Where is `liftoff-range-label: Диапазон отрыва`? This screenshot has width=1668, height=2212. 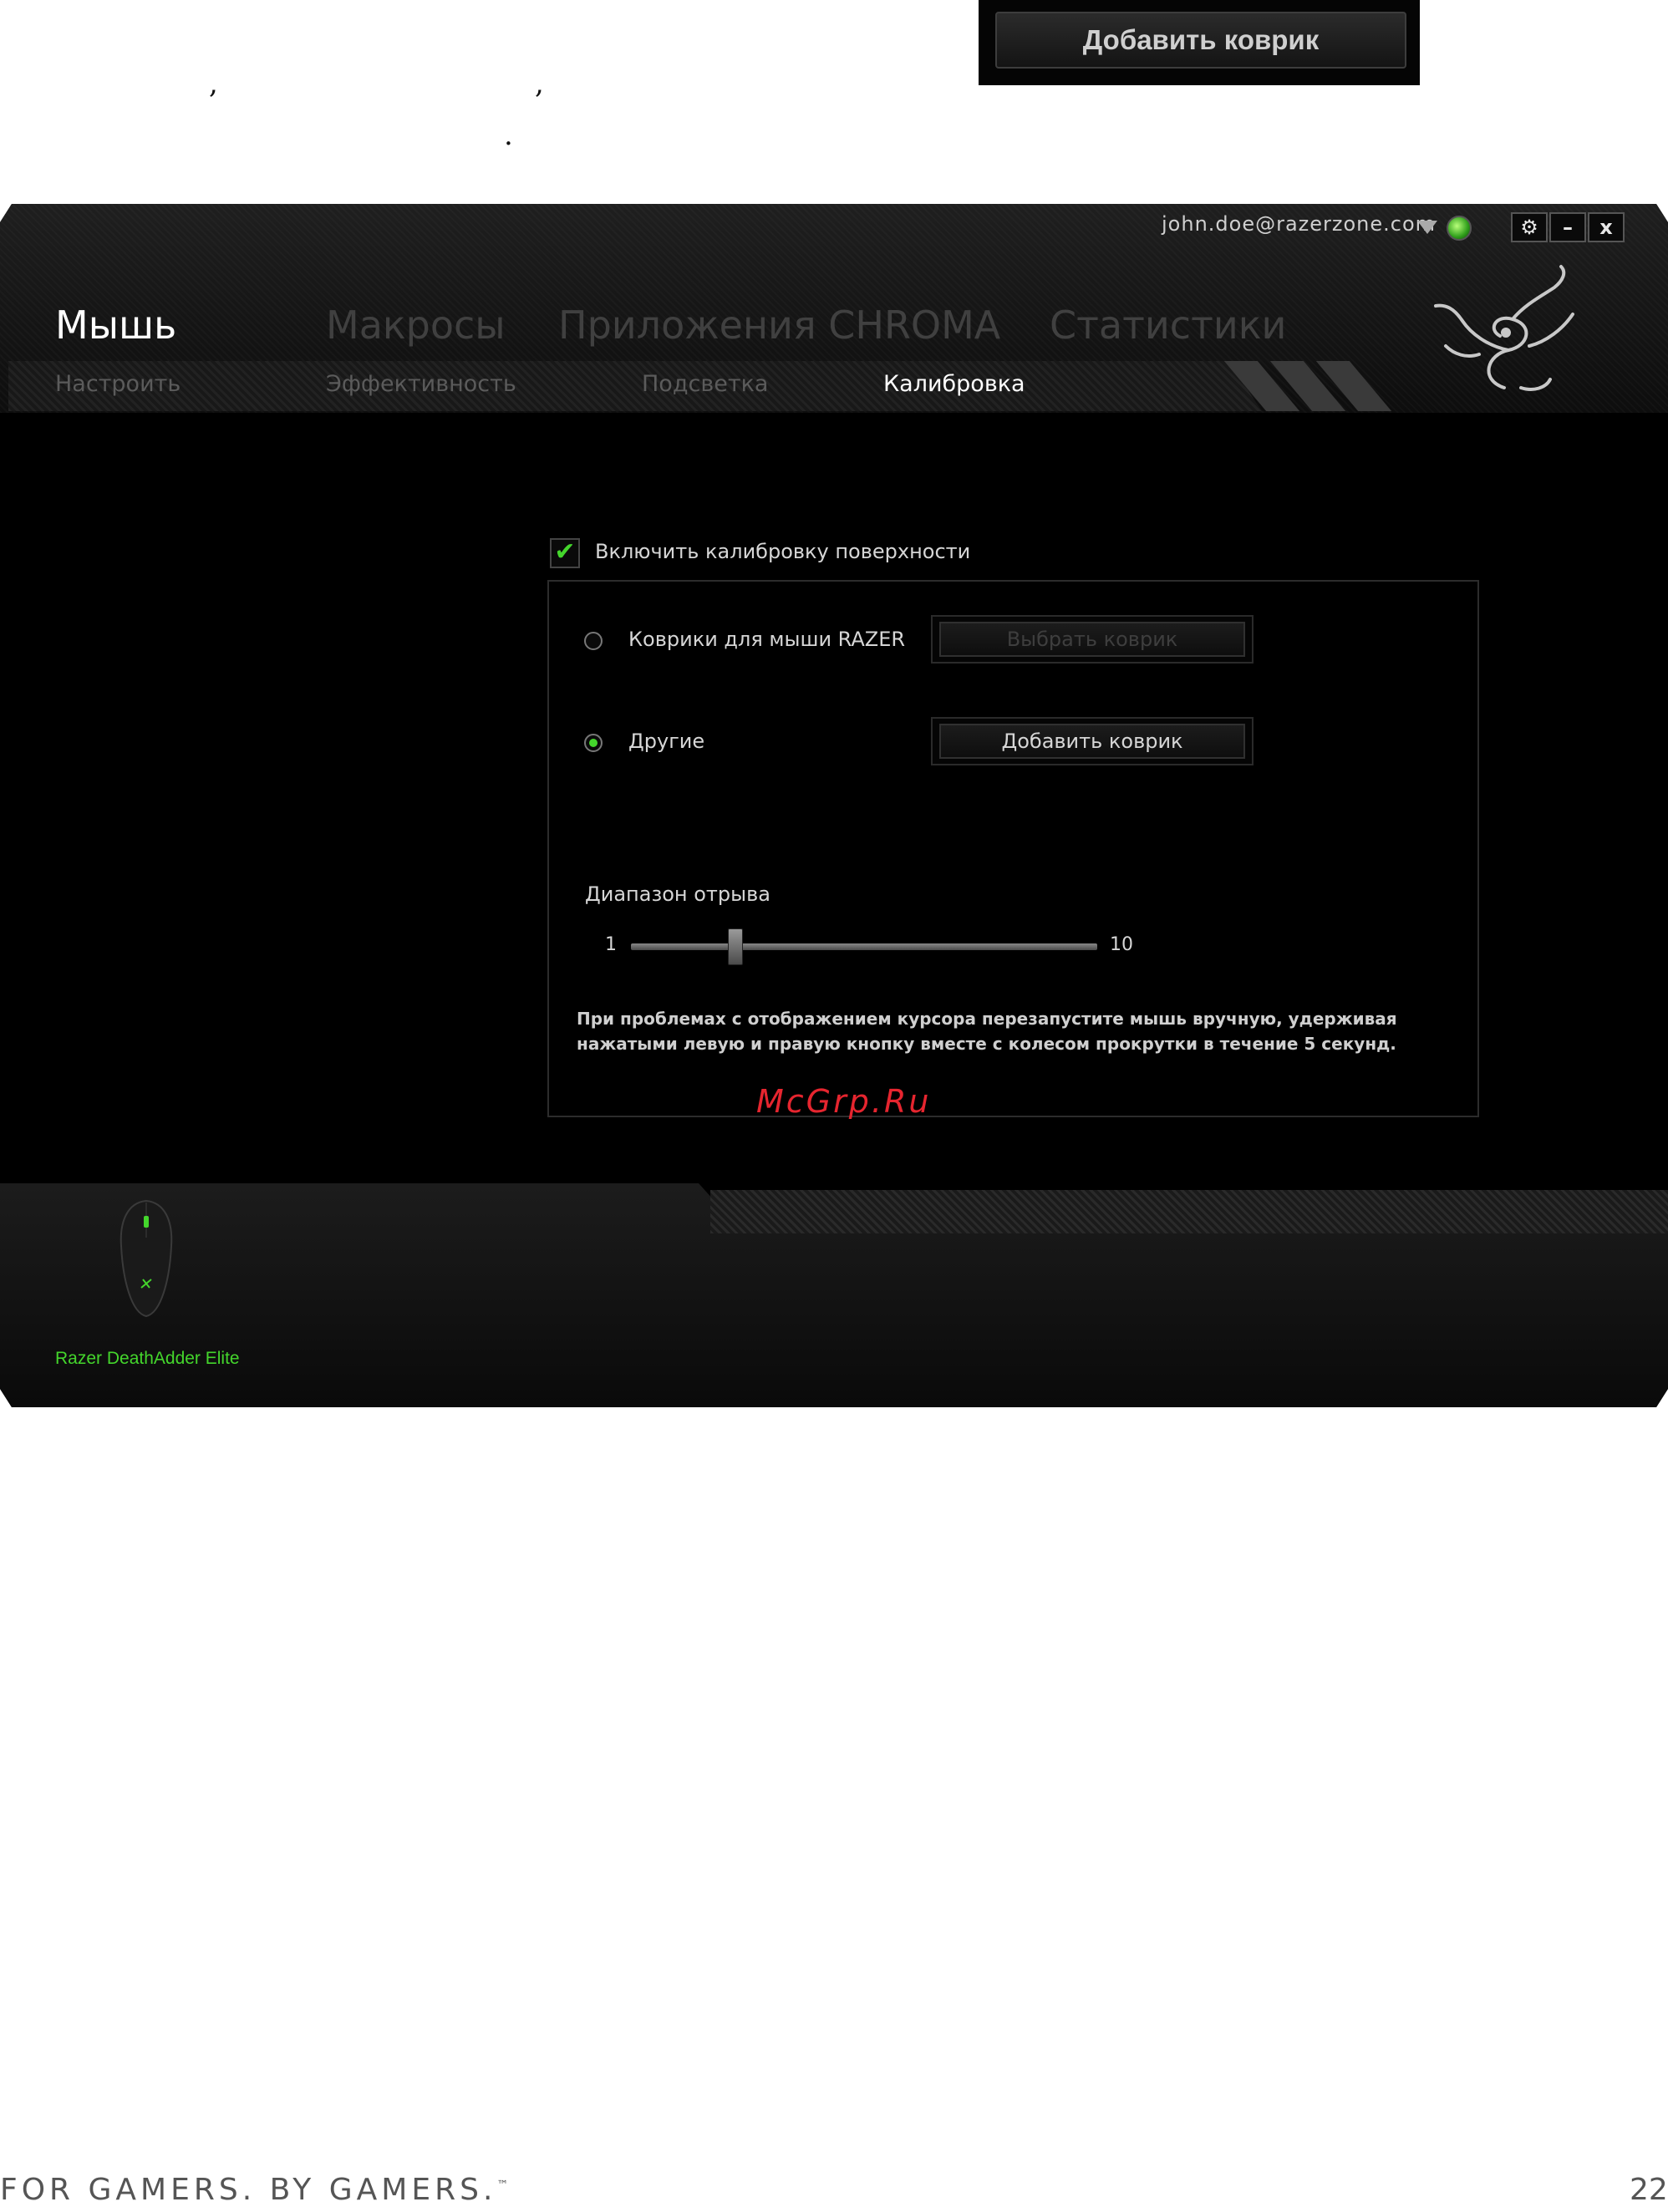
liftoff-range-label: Диапазон отрыва is located at coordinates (677, 894).